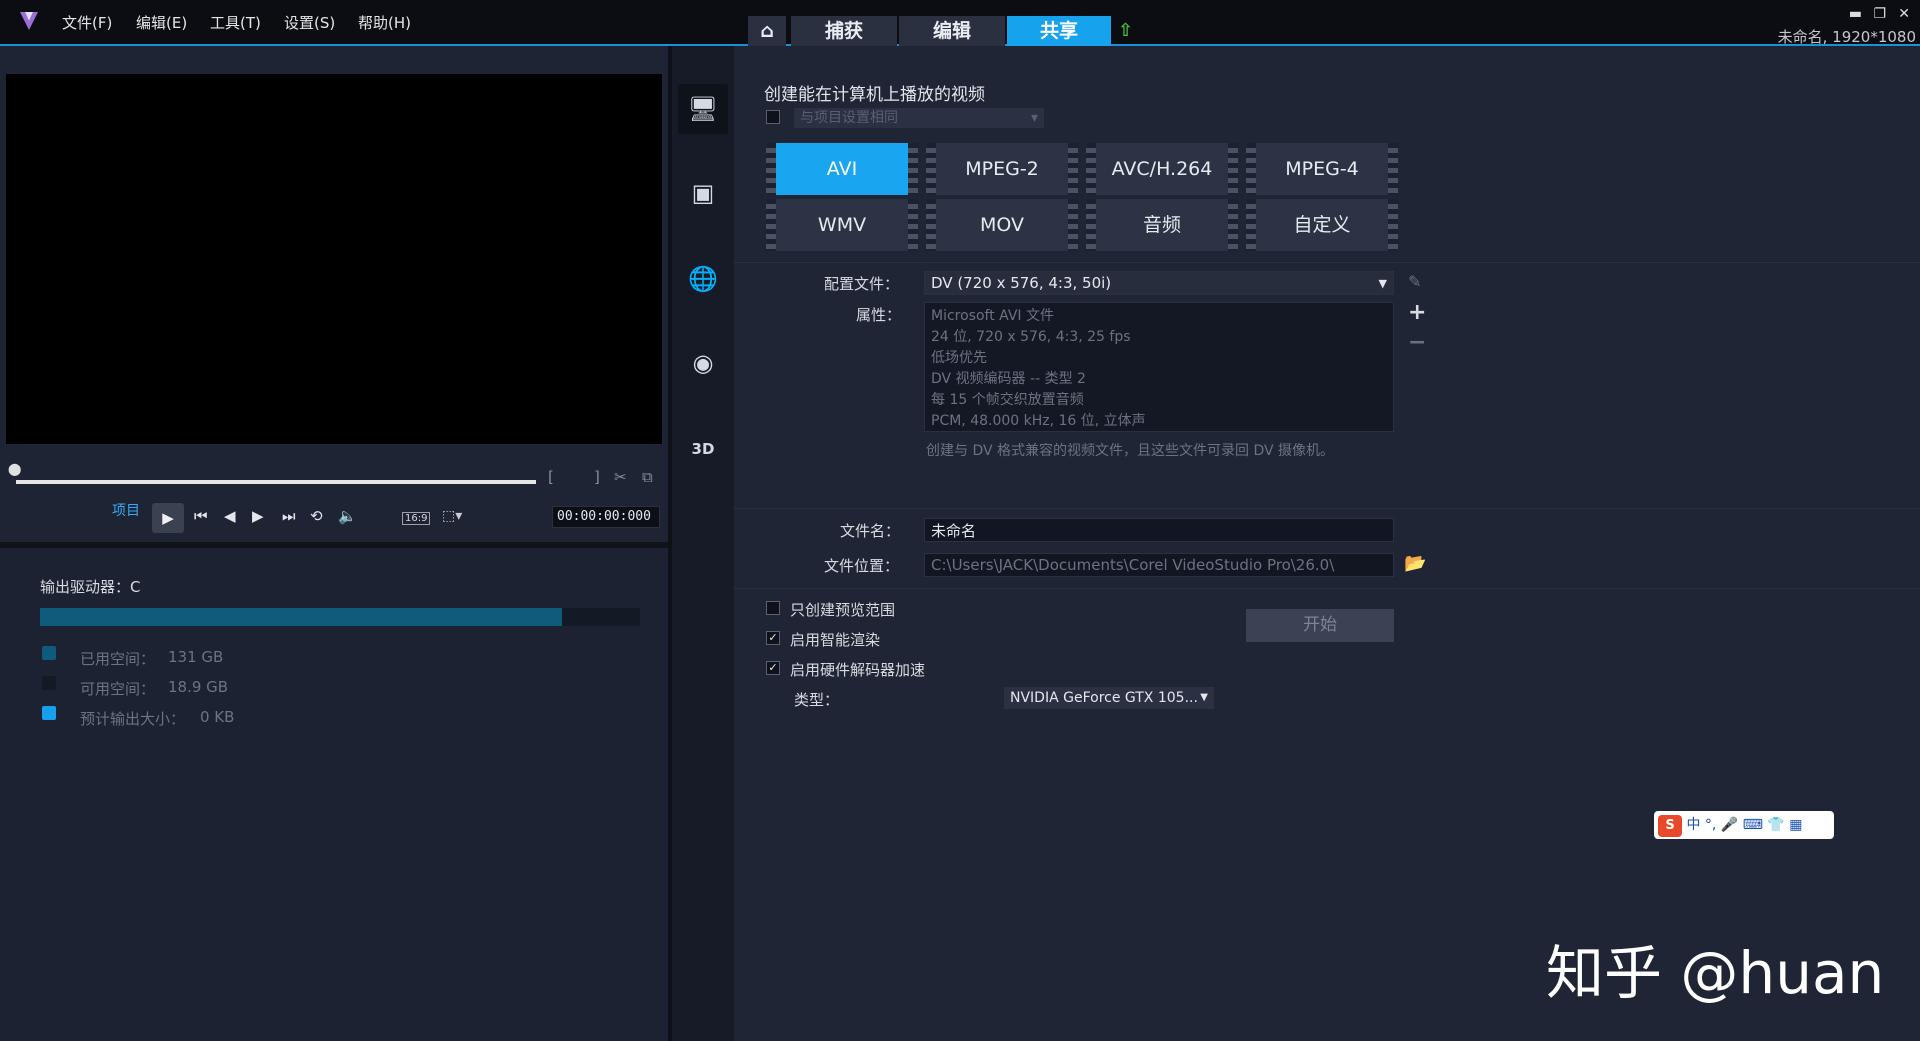  Describe the element at coordinates (1752, 825) in the screenshot. I see `keyboard-icon: ⌨` at that location.